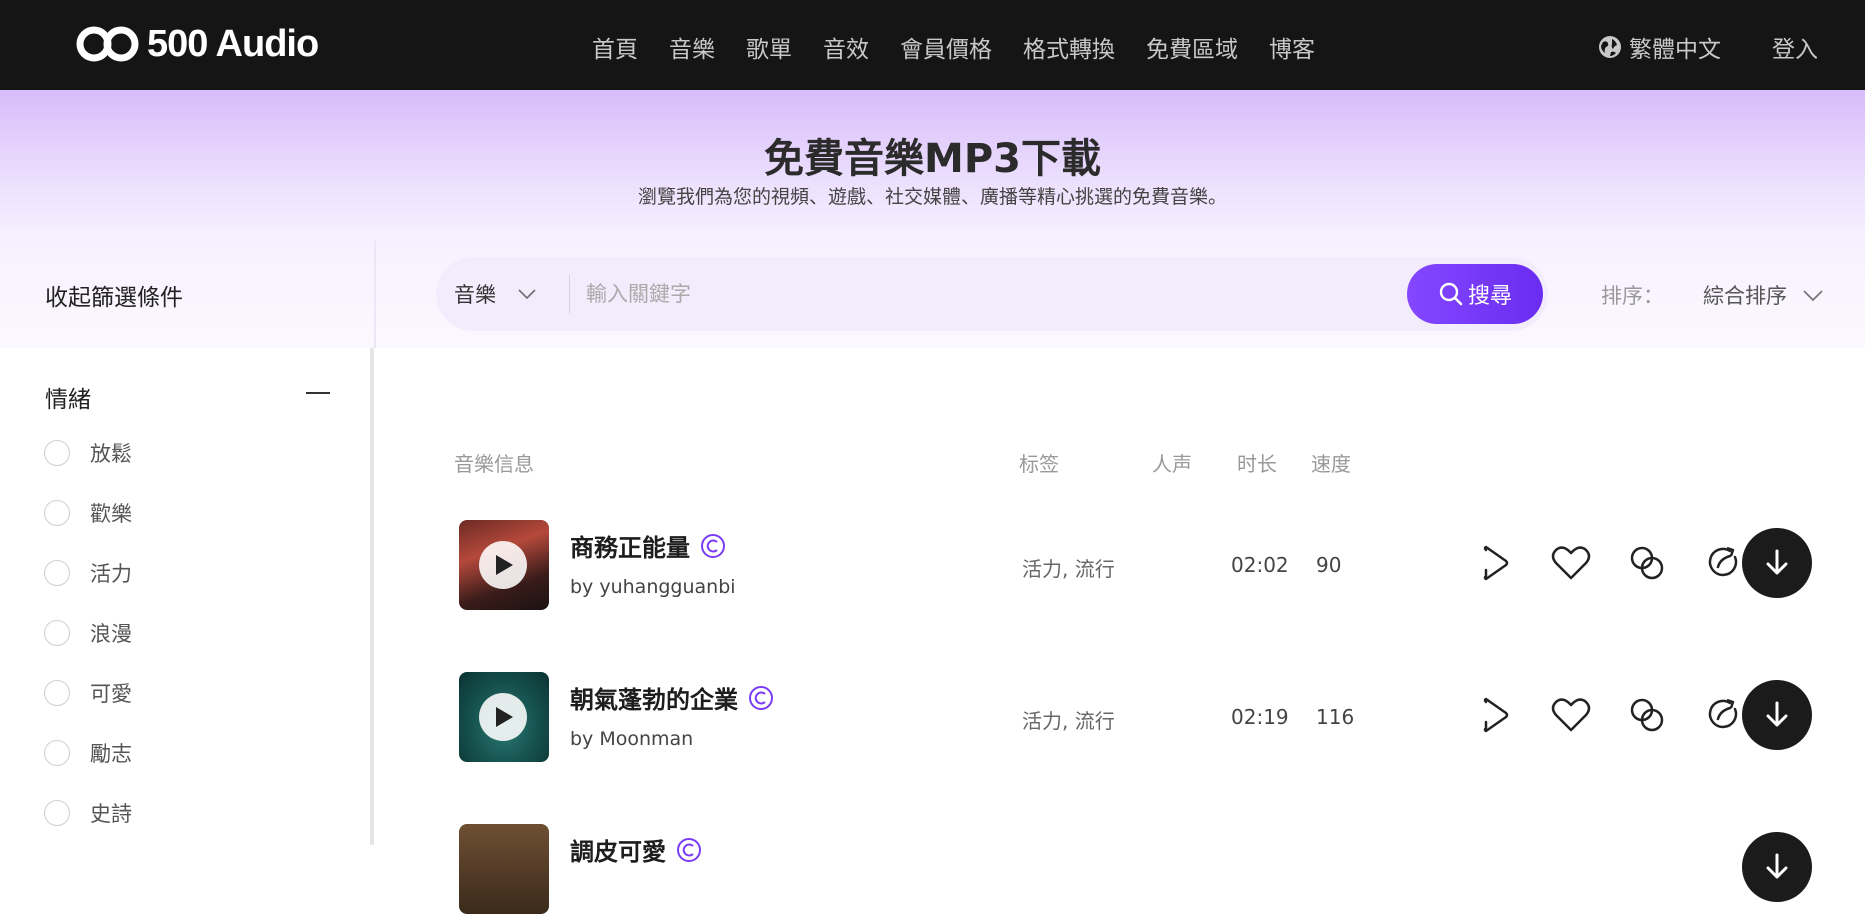  What do you see at coordinates (1149, 566) in the screenshot?
I see `table-row: 商務正能量 by yuhangguanbi 活力, 流行 02:02 90` at bounding box center [1149, 566].